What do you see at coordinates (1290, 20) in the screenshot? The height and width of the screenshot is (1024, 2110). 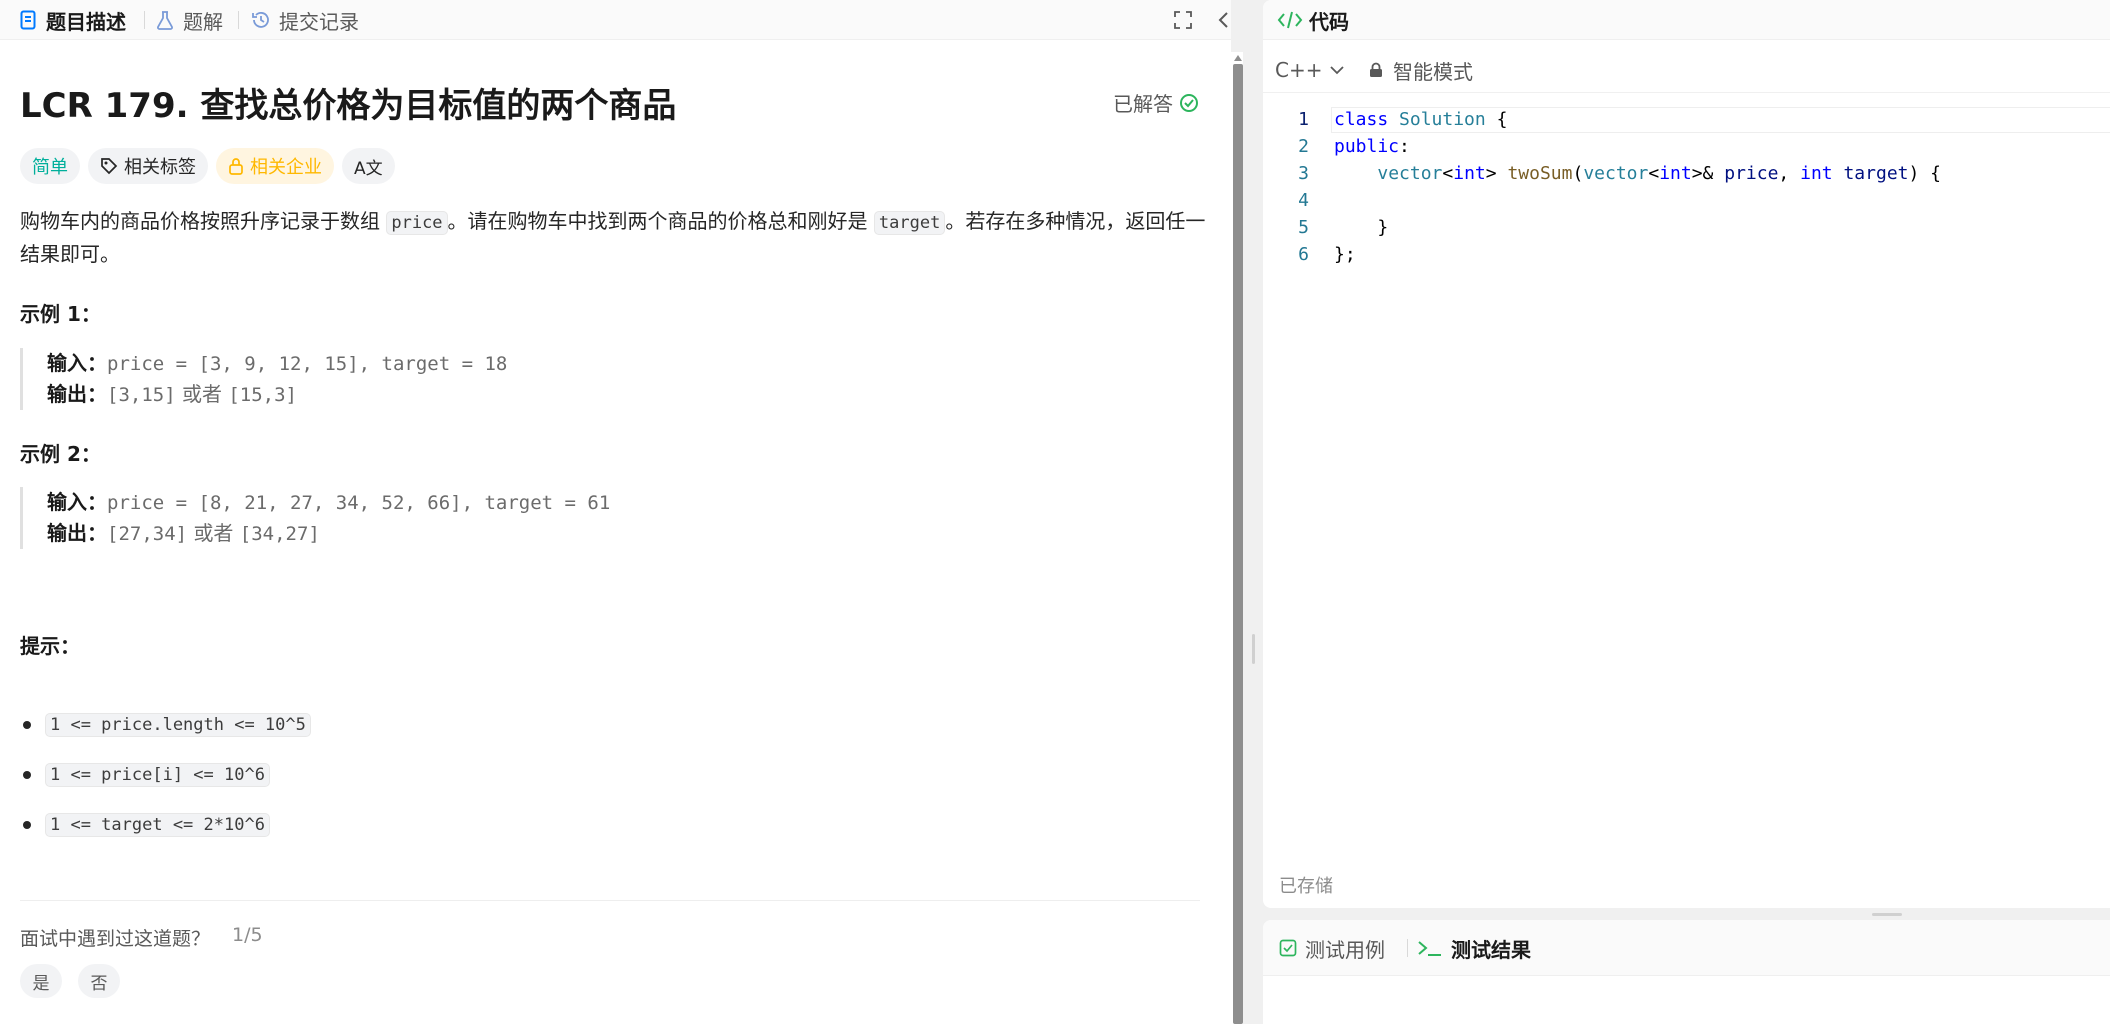 I see `code-icon` at bounding box center [1290, 20].